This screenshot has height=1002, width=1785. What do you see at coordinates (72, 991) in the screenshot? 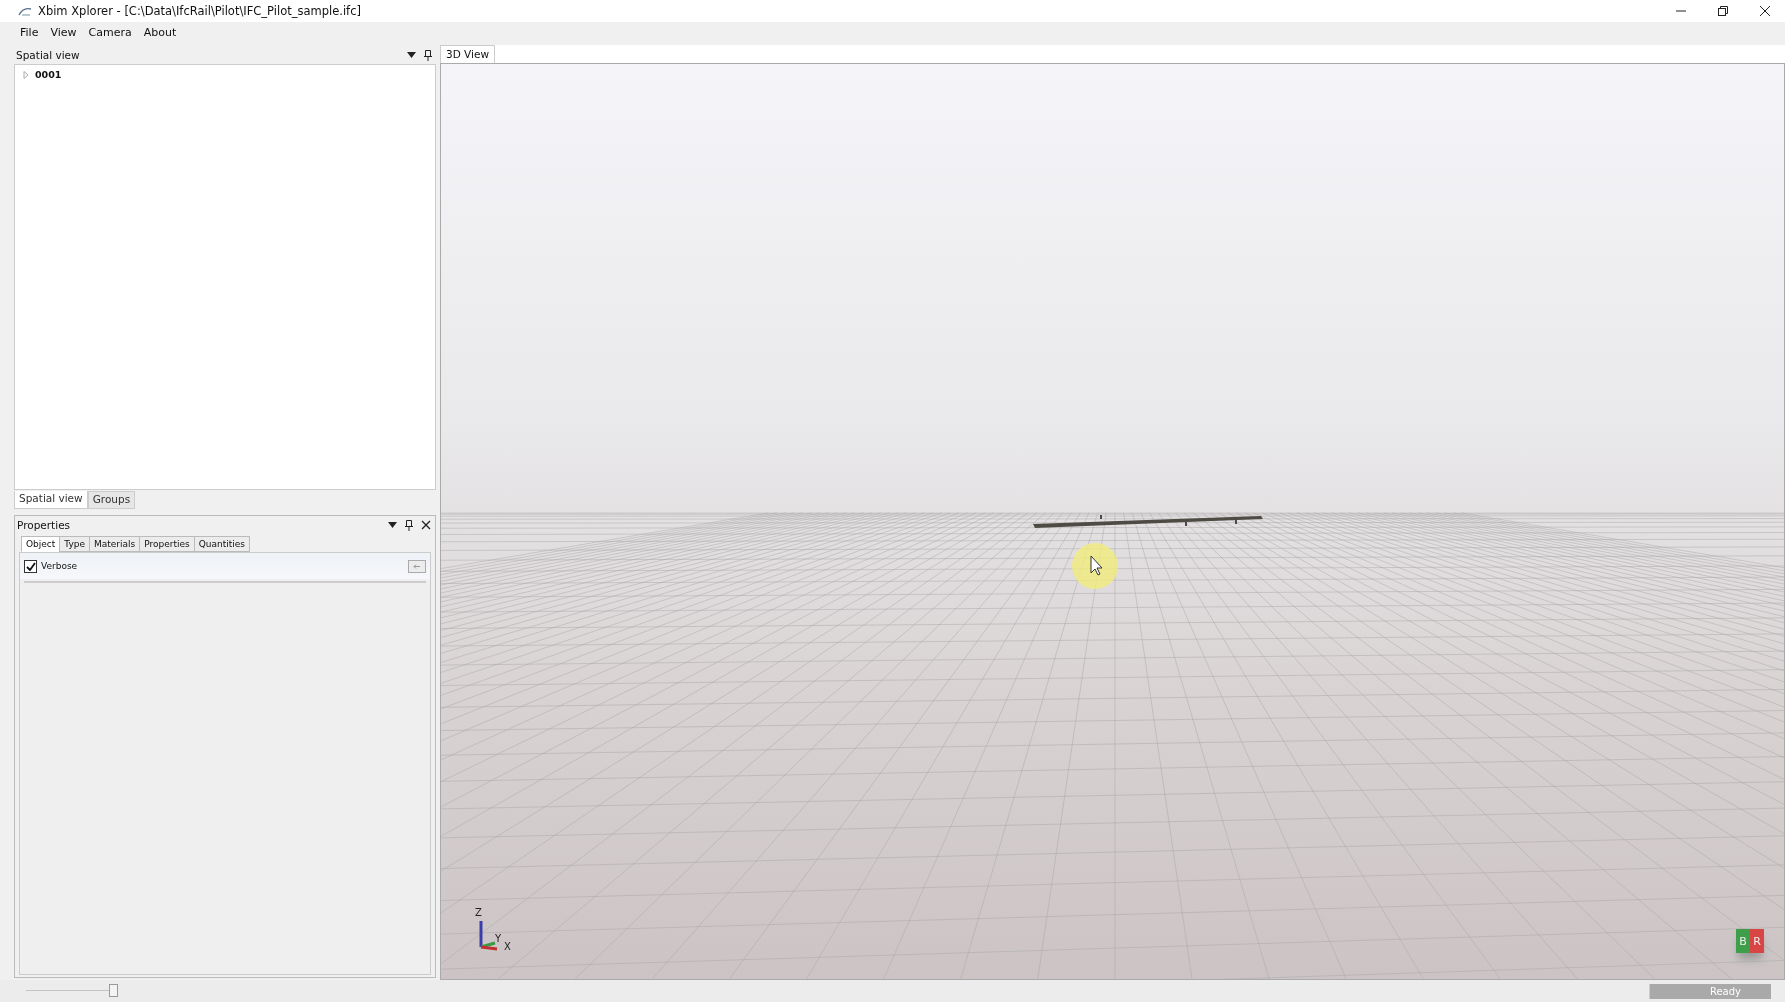
I see `zoom-slider` at bounding box center [72, 991].